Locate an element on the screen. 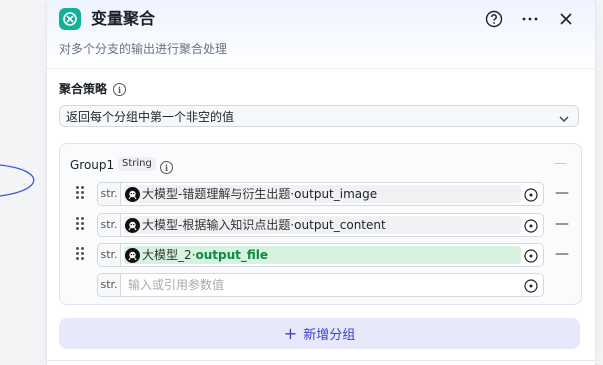 This screenshot has width=603, height=365. reference-chip: 大模型-根据输入知识点出题 · output_content is located at coordinates (322, 225).